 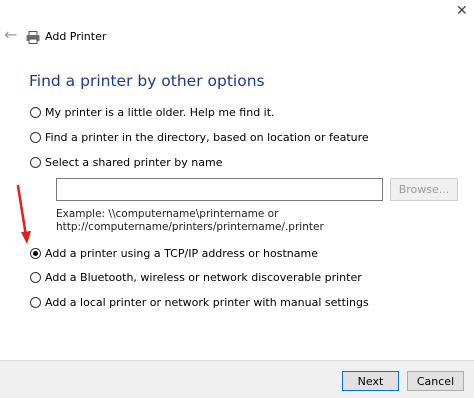 What do you see at coordinates (435, 381) in the screenshot?
I see `cancel-button: Cancel` at bounding box center [435, 381].